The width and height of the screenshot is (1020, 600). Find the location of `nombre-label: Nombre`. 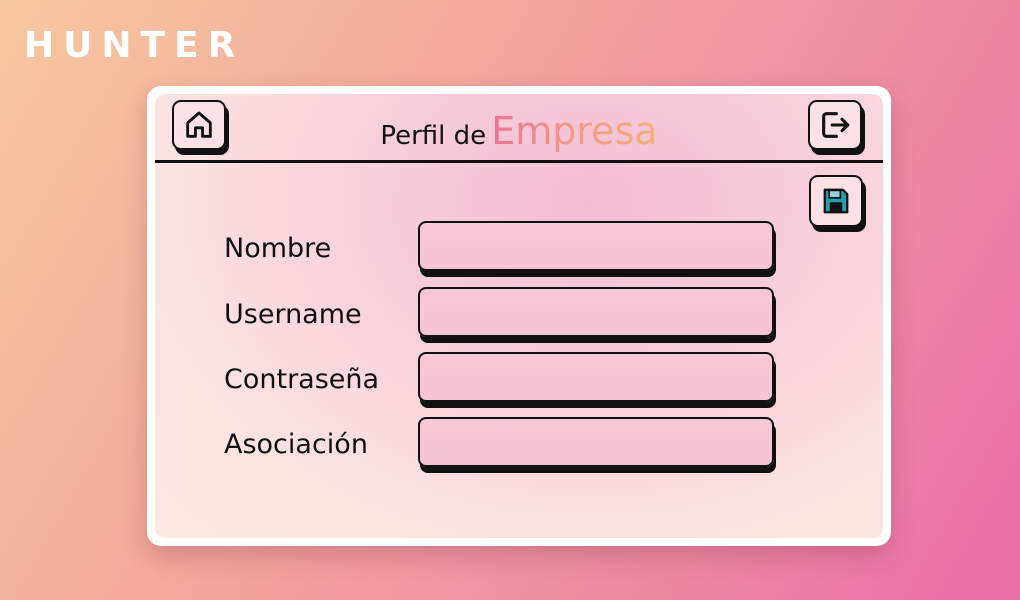

nombre-label: Nombre is located at coordinates (278, 248).